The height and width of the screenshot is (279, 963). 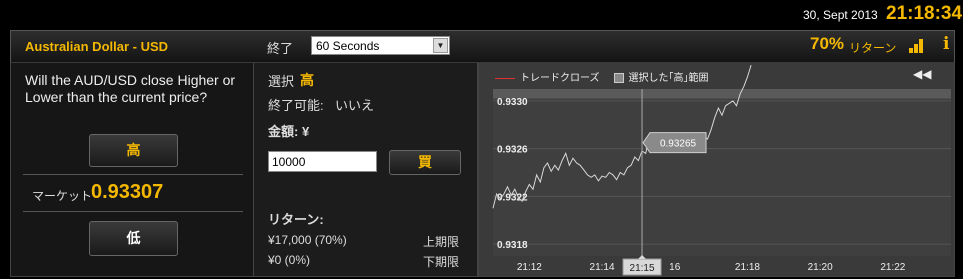 What do you see at coordinates (127, 192) in the screenshot?
I see `market-price: 0.93307` at bounding box center [127, 192].